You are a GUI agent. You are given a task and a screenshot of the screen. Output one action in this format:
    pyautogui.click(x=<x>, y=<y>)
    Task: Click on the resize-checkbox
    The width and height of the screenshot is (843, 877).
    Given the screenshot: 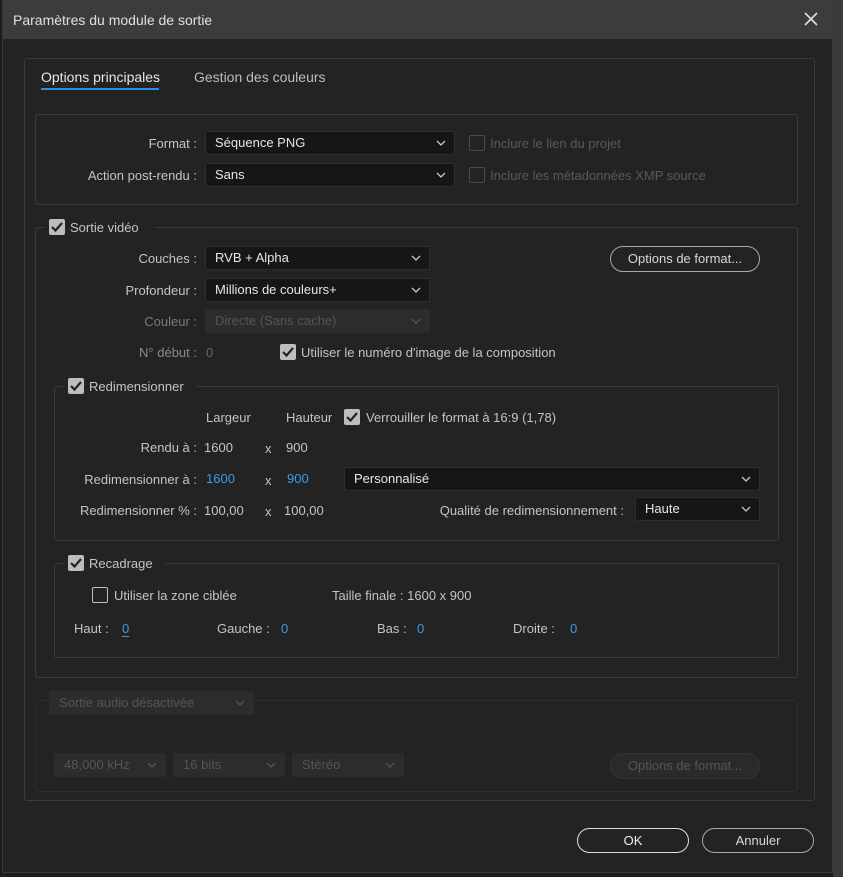 What is the action you would take?
    pyautogui.click(x=76, y=386)
    